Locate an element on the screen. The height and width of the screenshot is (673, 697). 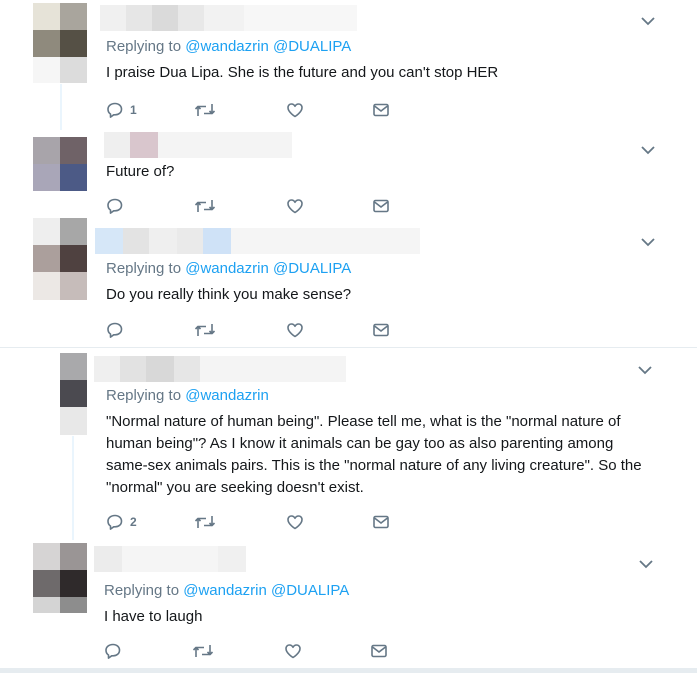
tweet-text: Do you really think you make sense? is located at coordinates (229, 294).